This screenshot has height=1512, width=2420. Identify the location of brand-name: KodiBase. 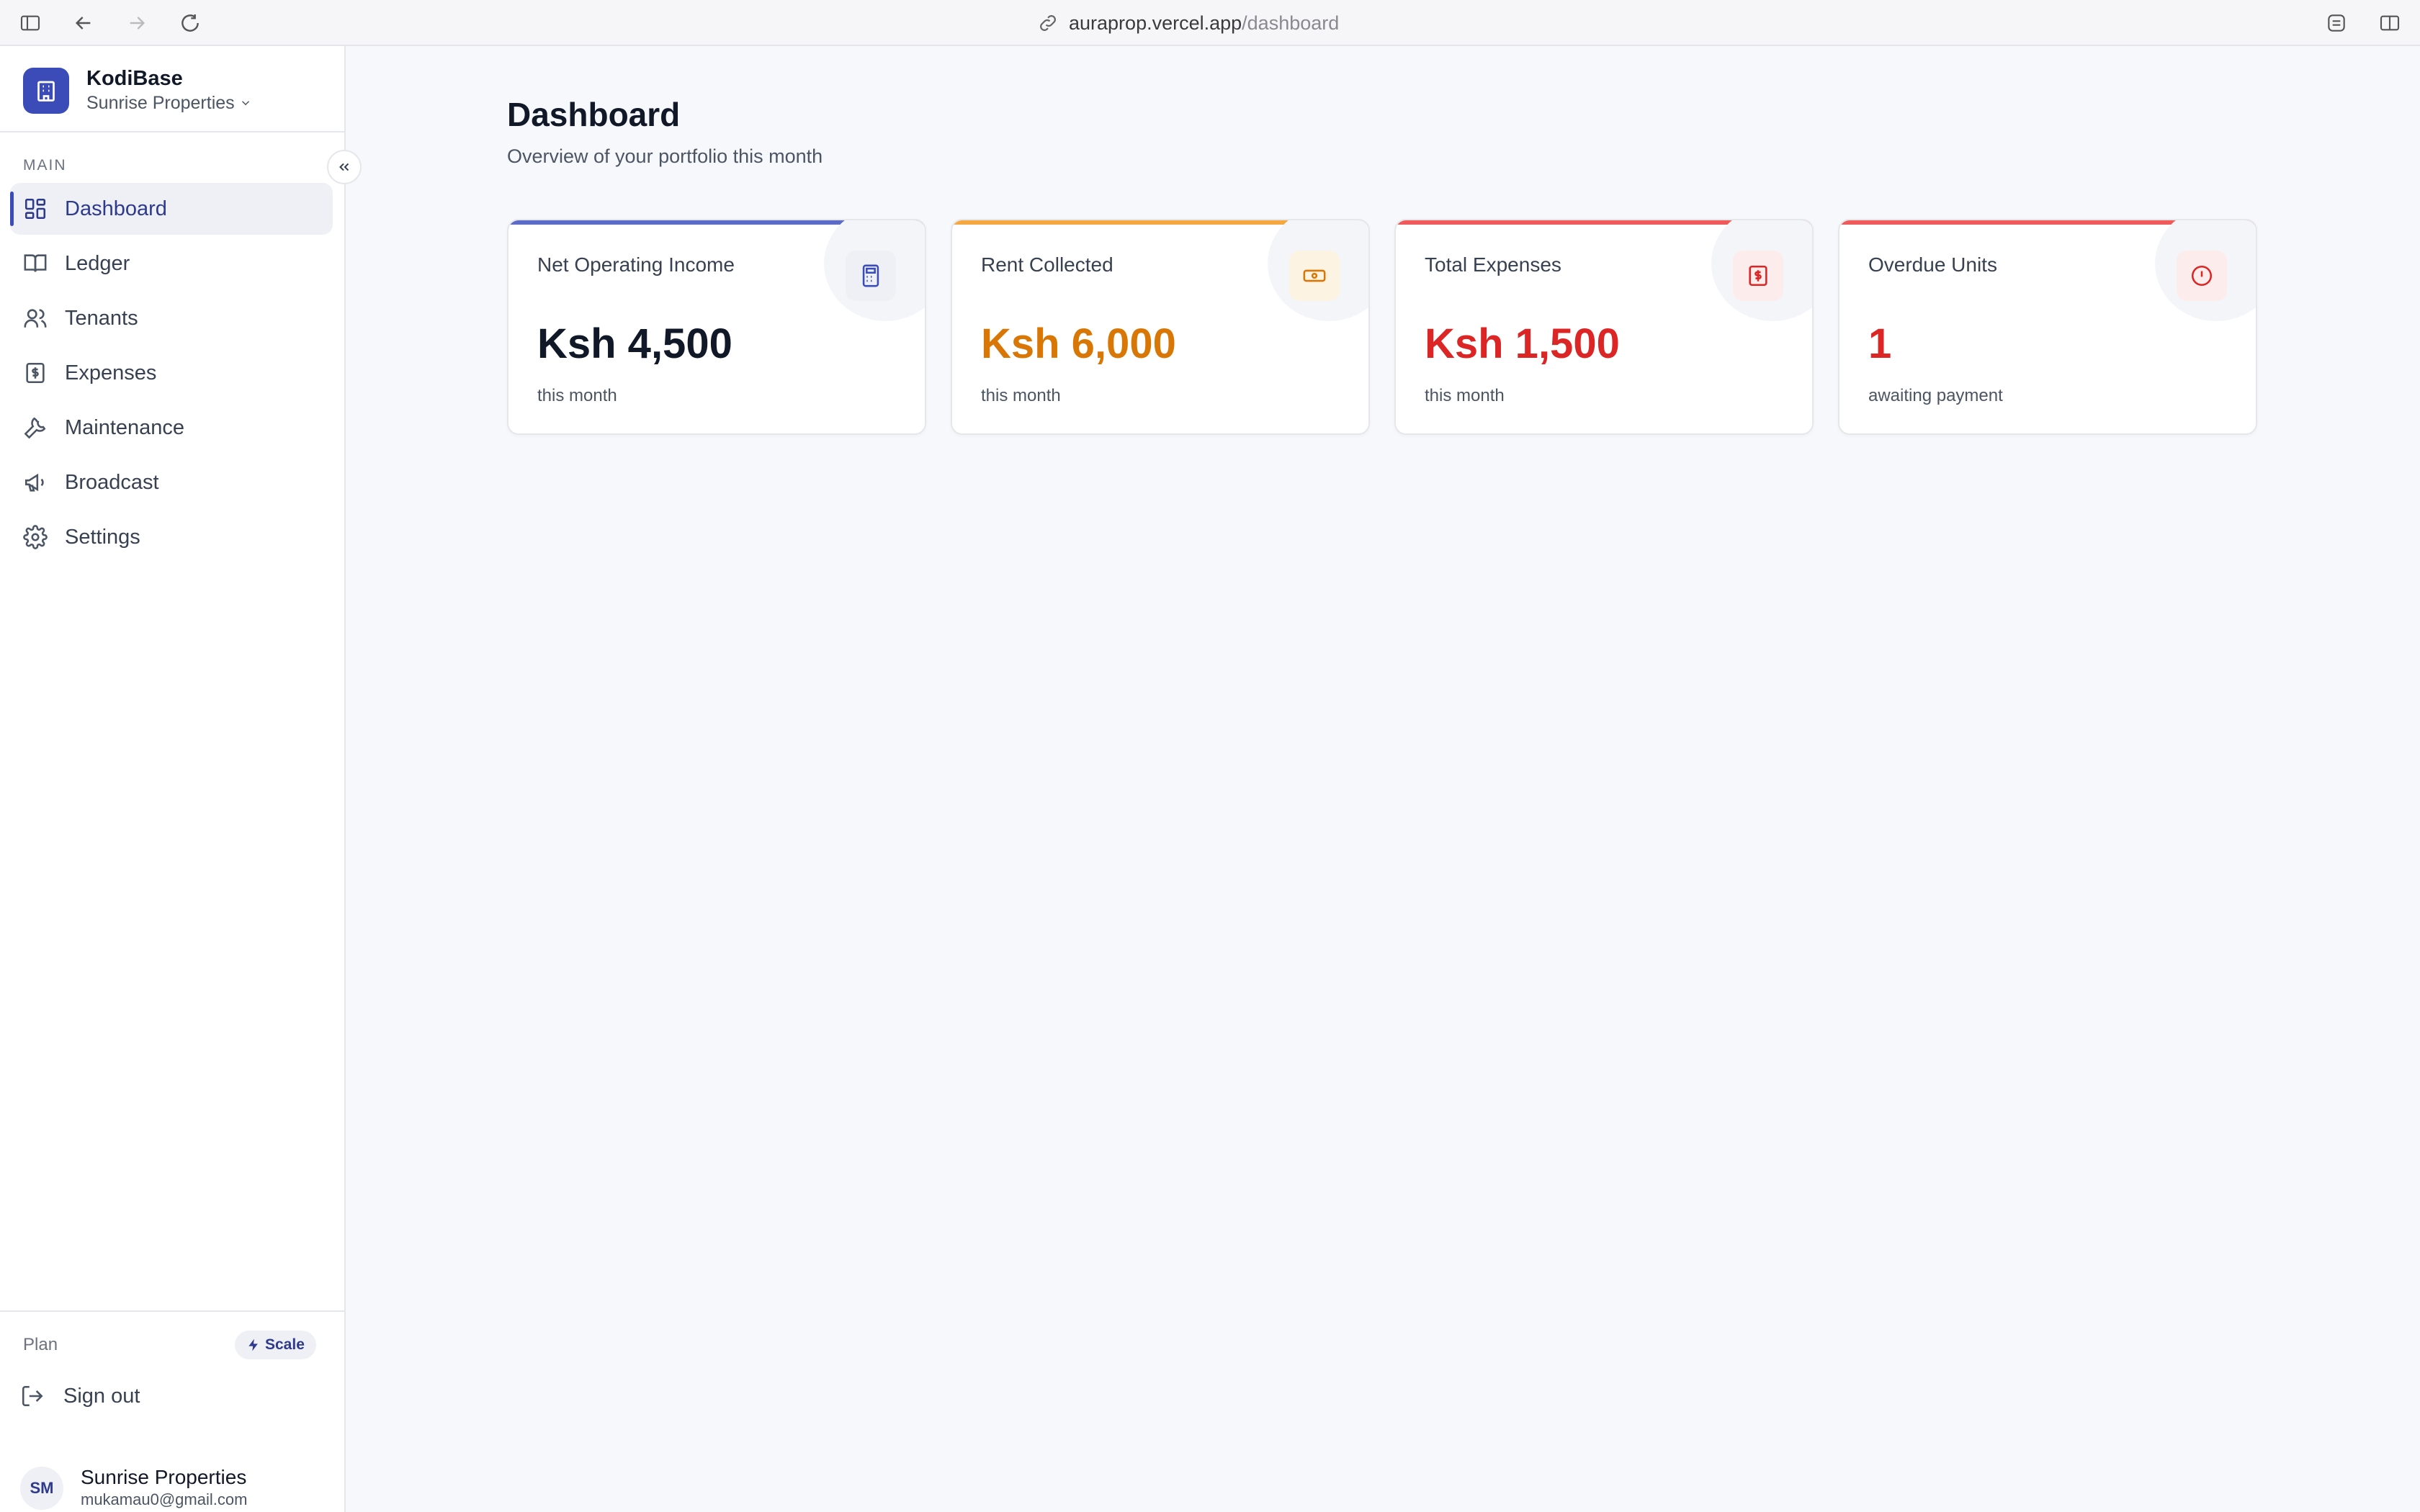
(134, 78).